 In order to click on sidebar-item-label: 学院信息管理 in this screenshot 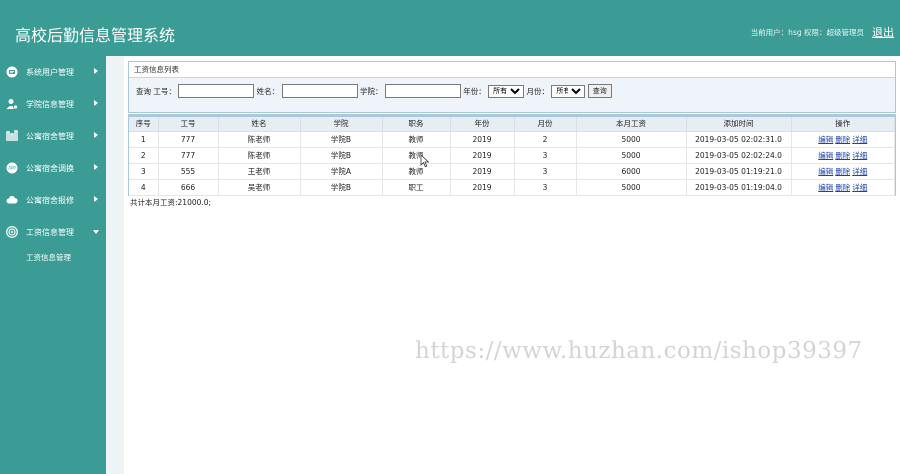, I will do `click(50, 104)`.